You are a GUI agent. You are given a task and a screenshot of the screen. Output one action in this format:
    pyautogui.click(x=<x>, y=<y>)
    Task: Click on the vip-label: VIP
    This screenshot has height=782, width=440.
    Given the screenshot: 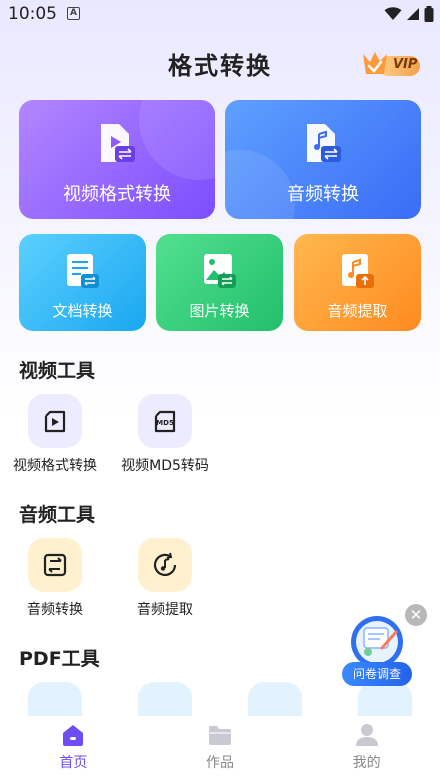 What is the action you would take?
    pyautogui.click(x=405, y=64)
    